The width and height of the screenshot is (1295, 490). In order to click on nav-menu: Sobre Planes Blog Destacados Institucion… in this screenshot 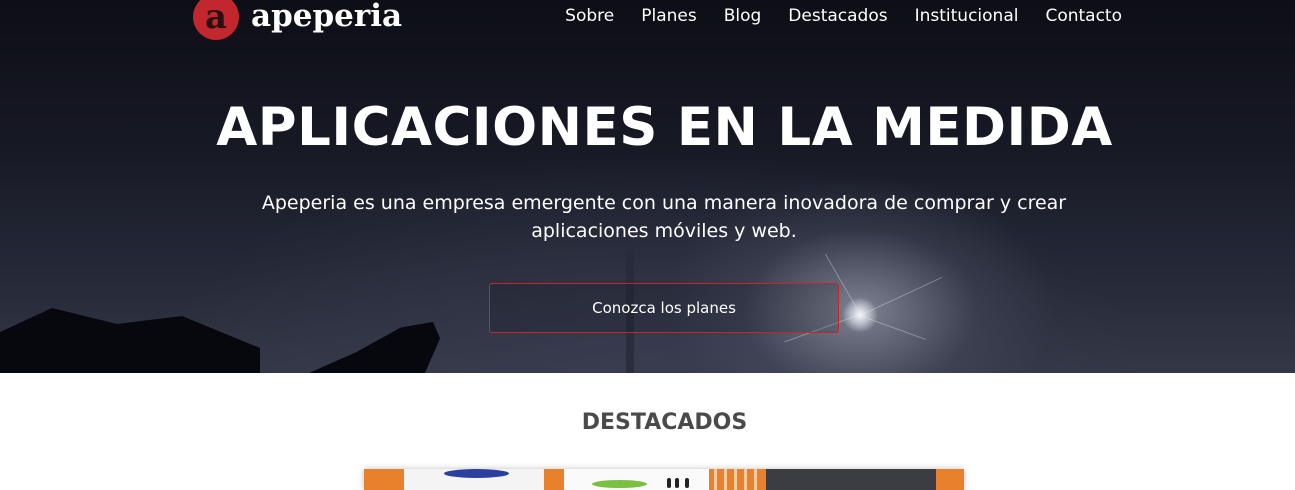, I will do `click(830, 16)`.